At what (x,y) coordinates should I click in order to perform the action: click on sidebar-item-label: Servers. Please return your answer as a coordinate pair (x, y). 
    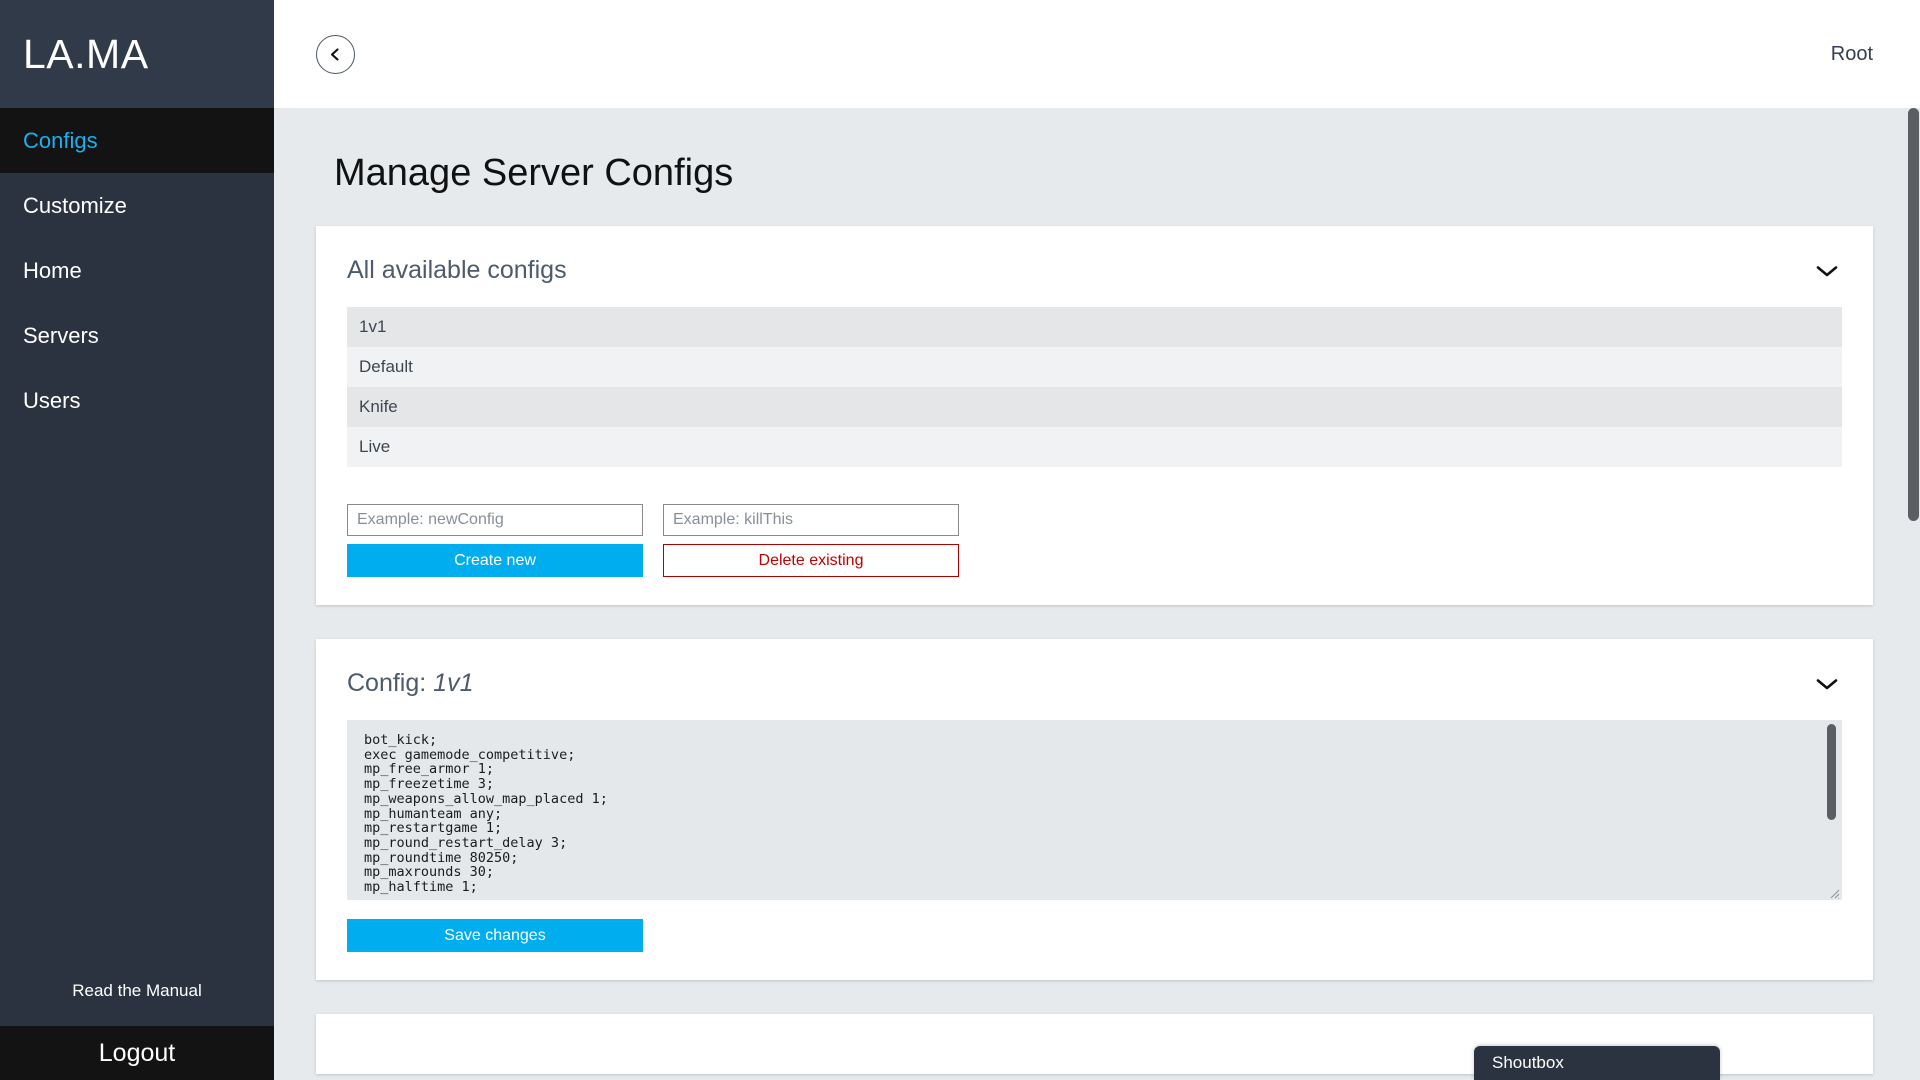
    Looking at the image, I should click on (61, 335).